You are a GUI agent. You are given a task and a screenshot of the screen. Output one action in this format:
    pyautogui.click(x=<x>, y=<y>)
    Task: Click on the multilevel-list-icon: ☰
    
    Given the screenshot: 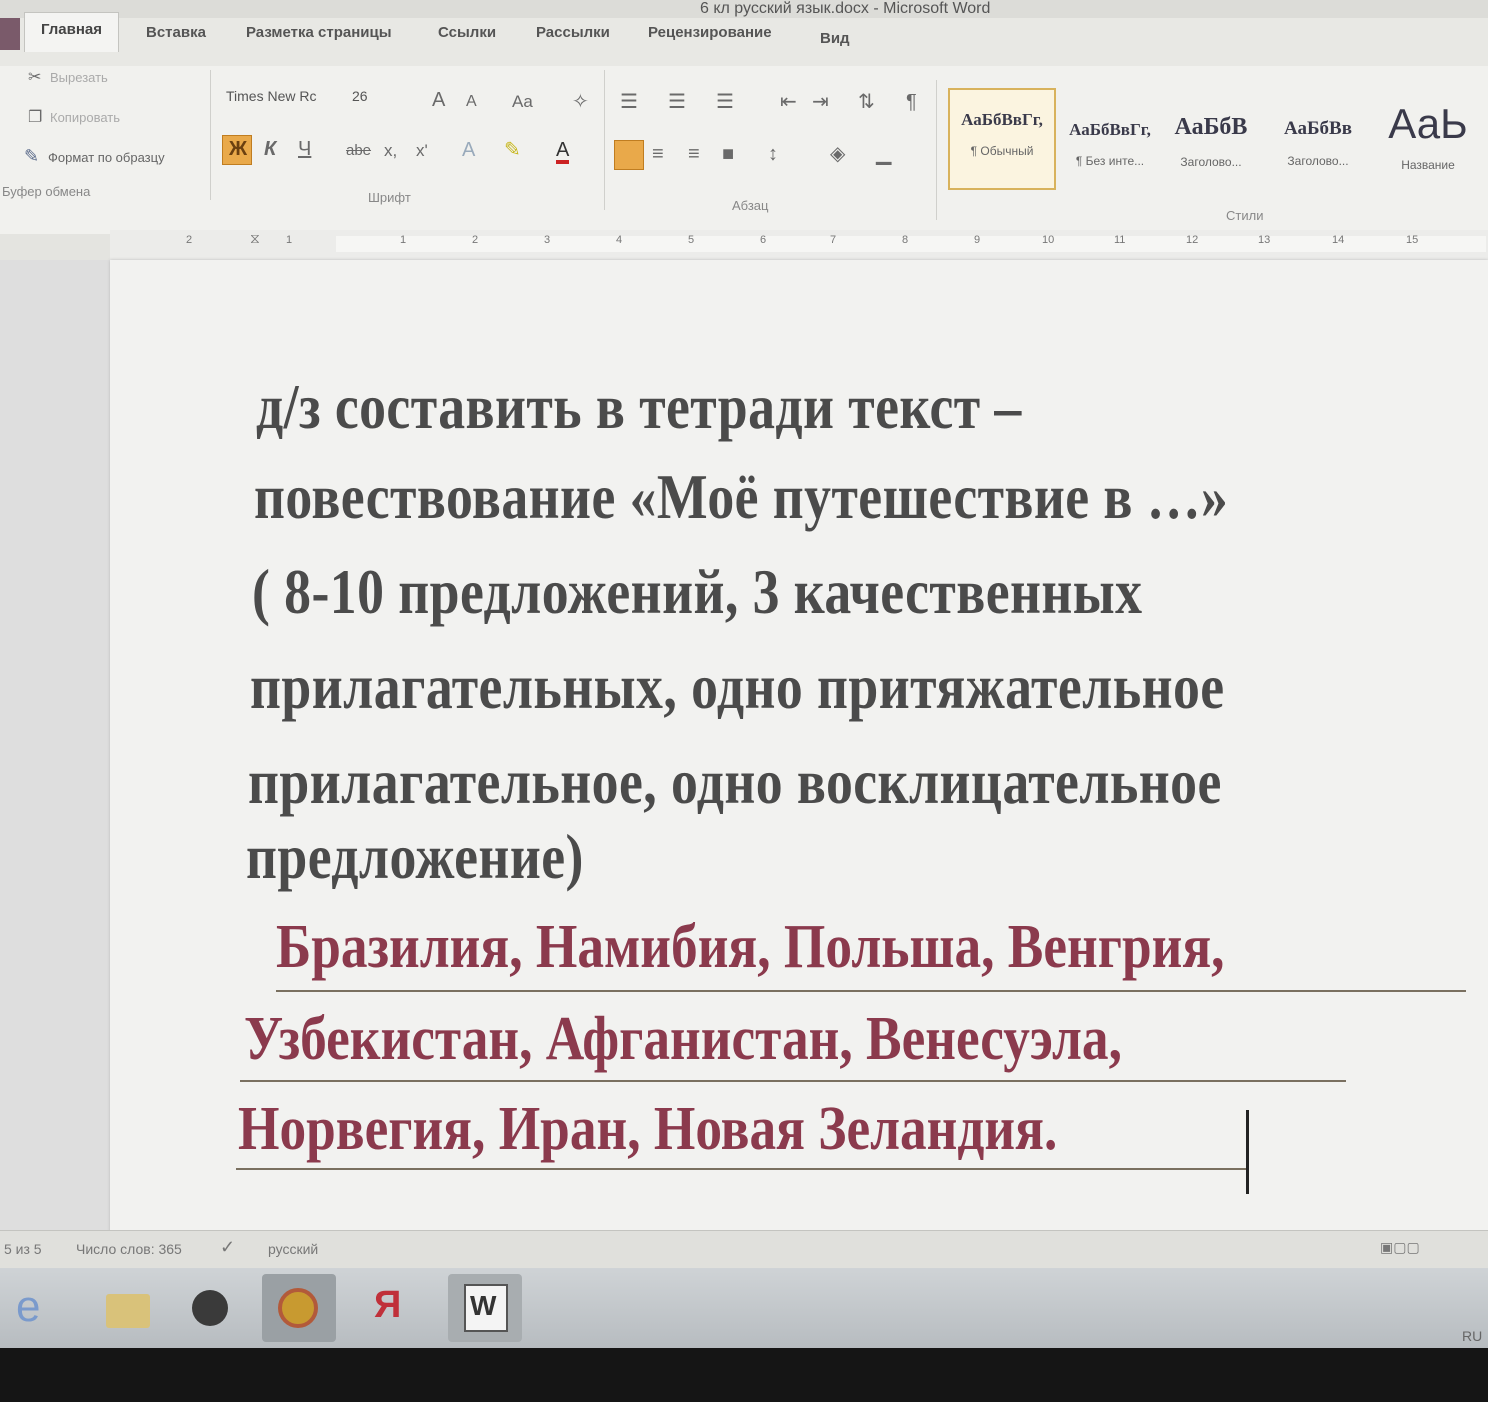 What is the action you would take?
    pyautogui.click(x=725, y=102)
    